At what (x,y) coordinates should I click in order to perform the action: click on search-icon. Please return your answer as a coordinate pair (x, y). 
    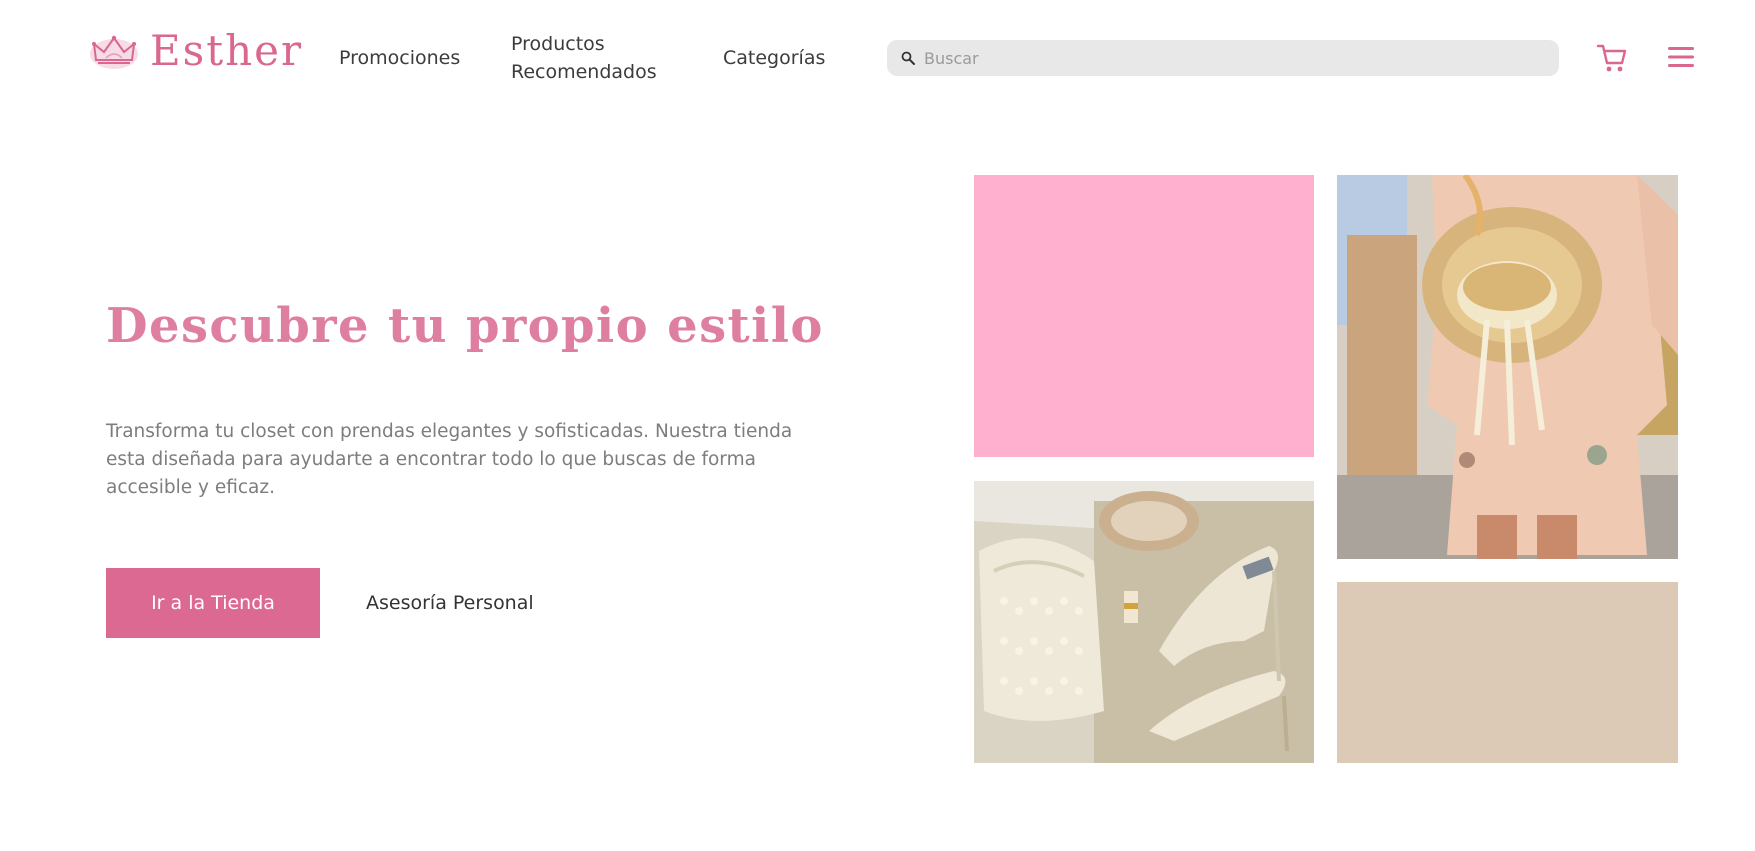
    Looking at the image, I should click on (908, 58).